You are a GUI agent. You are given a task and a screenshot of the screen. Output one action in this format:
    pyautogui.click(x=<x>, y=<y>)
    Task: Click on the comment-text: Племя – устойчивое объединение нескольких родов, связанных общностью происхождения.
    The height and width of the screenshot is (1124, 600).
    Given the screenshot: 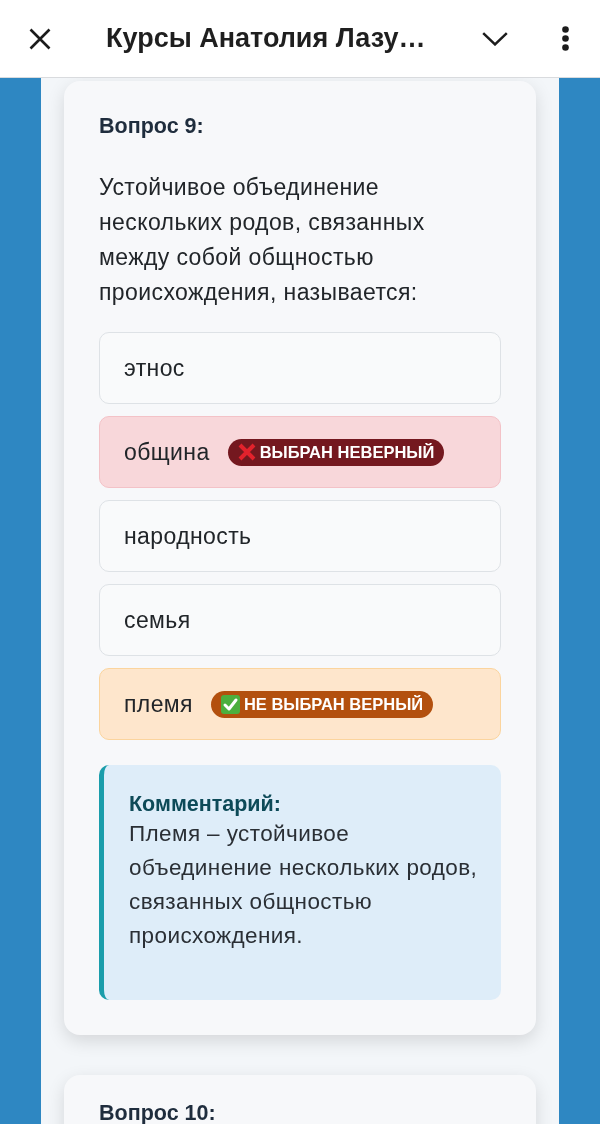 What is the action you would take?
    pyautogui.click(x=304, y=885)
    